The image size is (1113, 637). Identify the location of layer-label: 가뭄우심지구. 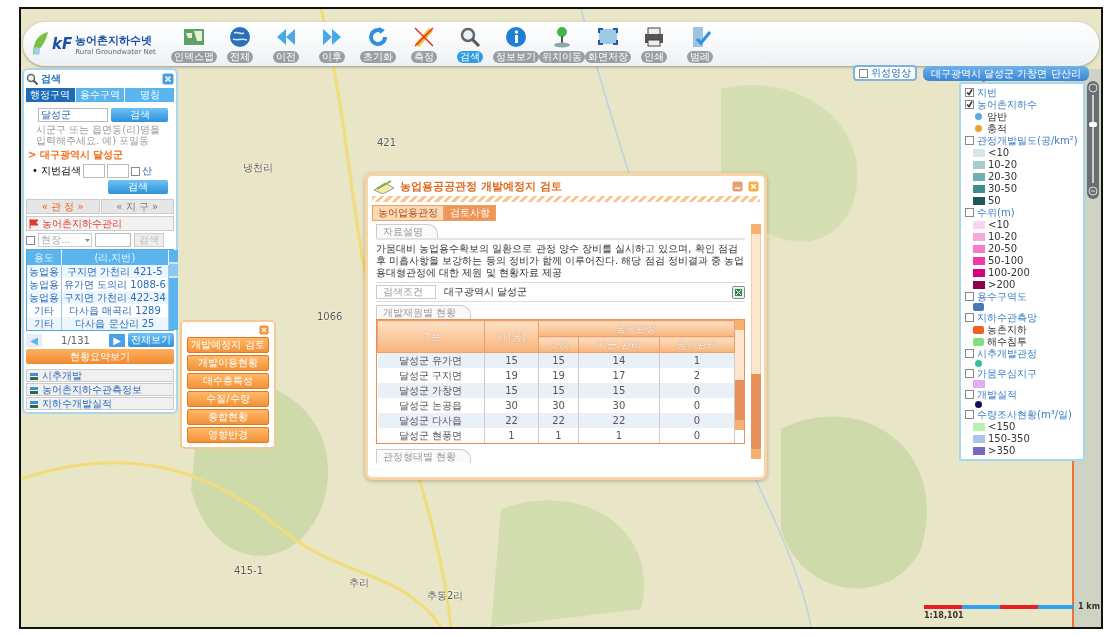
(1007, 373).